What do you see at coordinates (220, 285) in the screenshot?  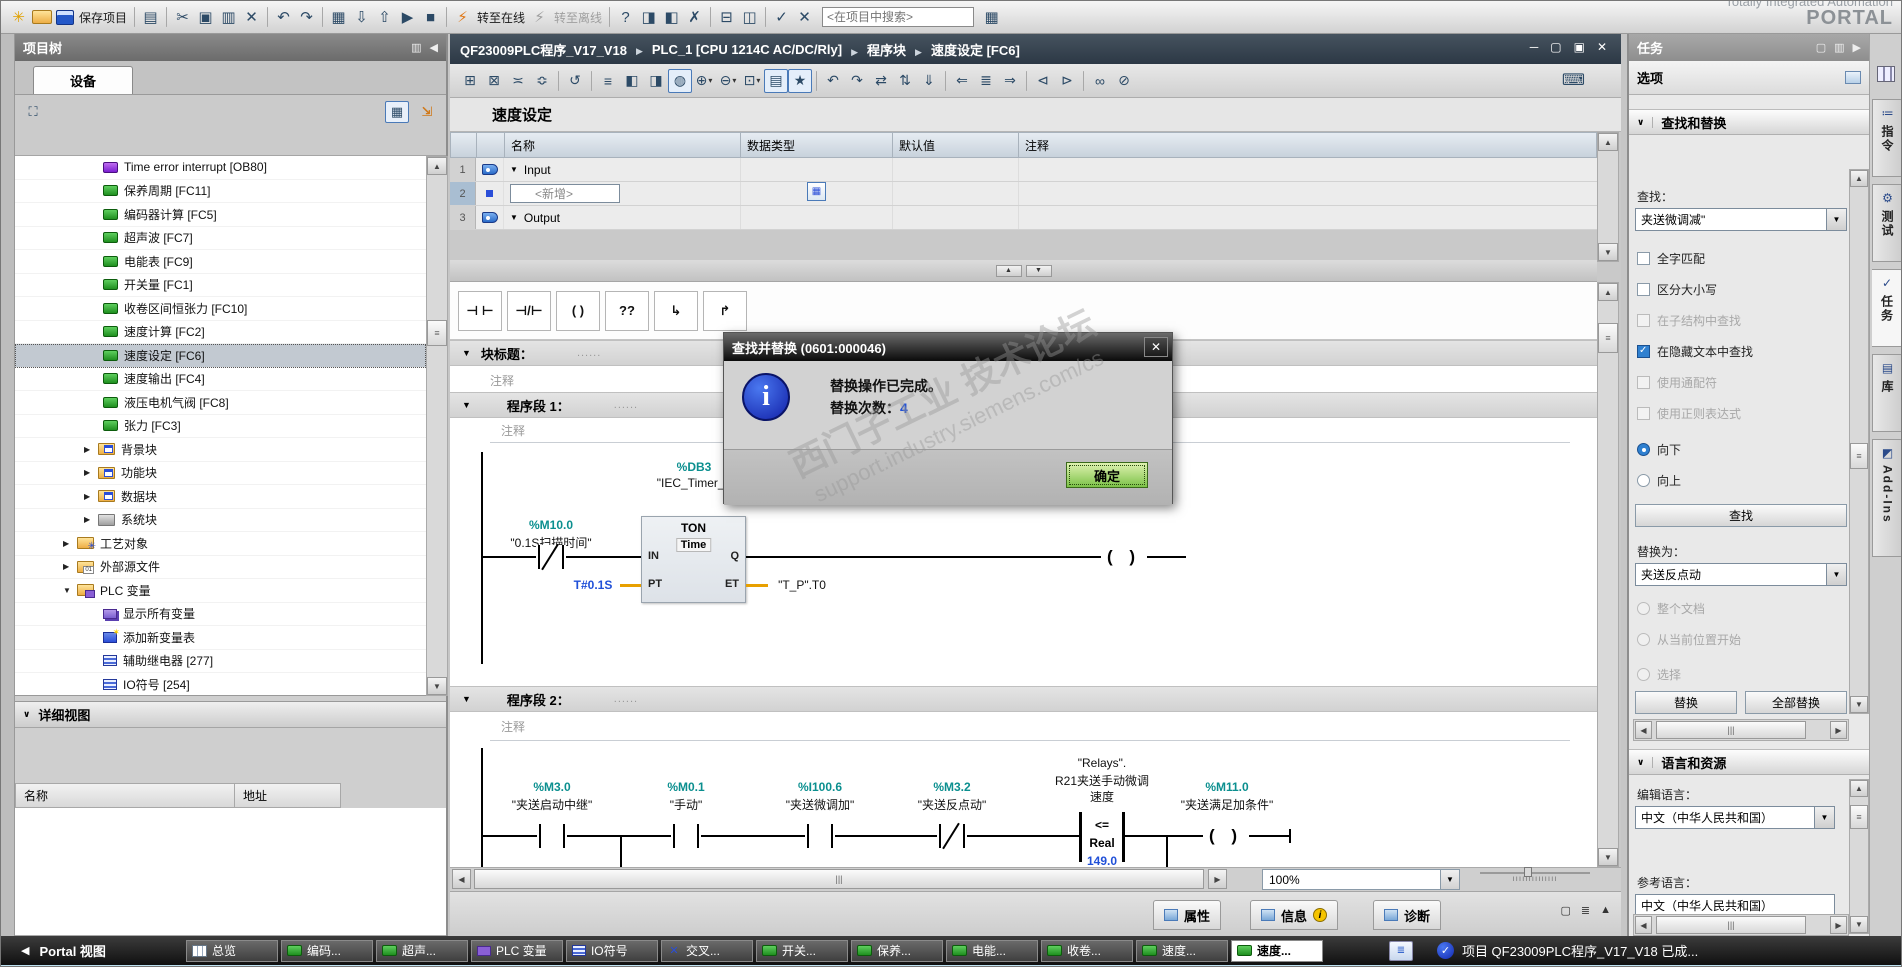 I see `tree-item: 开关量 [FC1]` at bounding box center [220, 285].